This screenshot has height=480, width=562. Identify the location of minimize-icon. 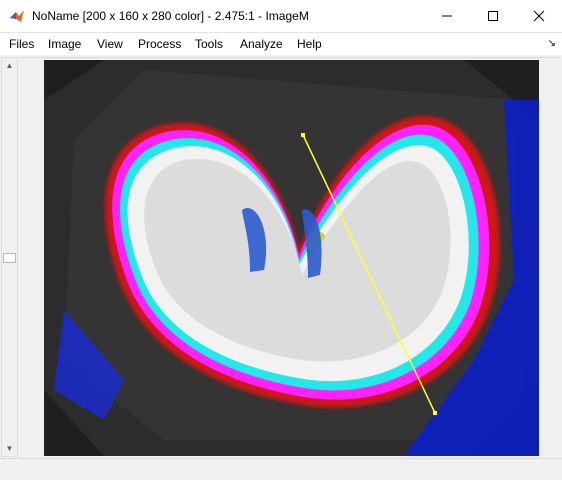
(447, 15).